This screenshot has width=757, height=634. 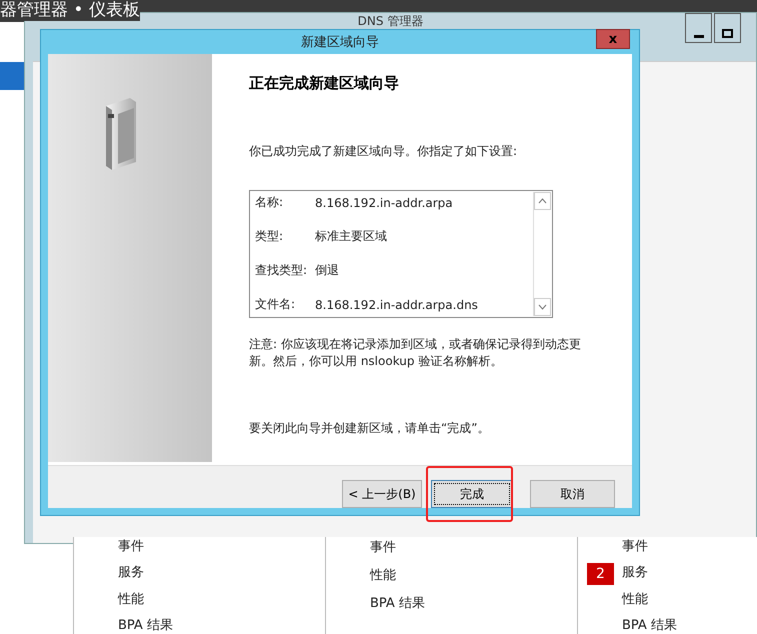 What do you see at coordinates (324, 83) in the screenshot?
I see `wizard-heading: 正在完成新建区域向导` at bounding box center [324, 83].